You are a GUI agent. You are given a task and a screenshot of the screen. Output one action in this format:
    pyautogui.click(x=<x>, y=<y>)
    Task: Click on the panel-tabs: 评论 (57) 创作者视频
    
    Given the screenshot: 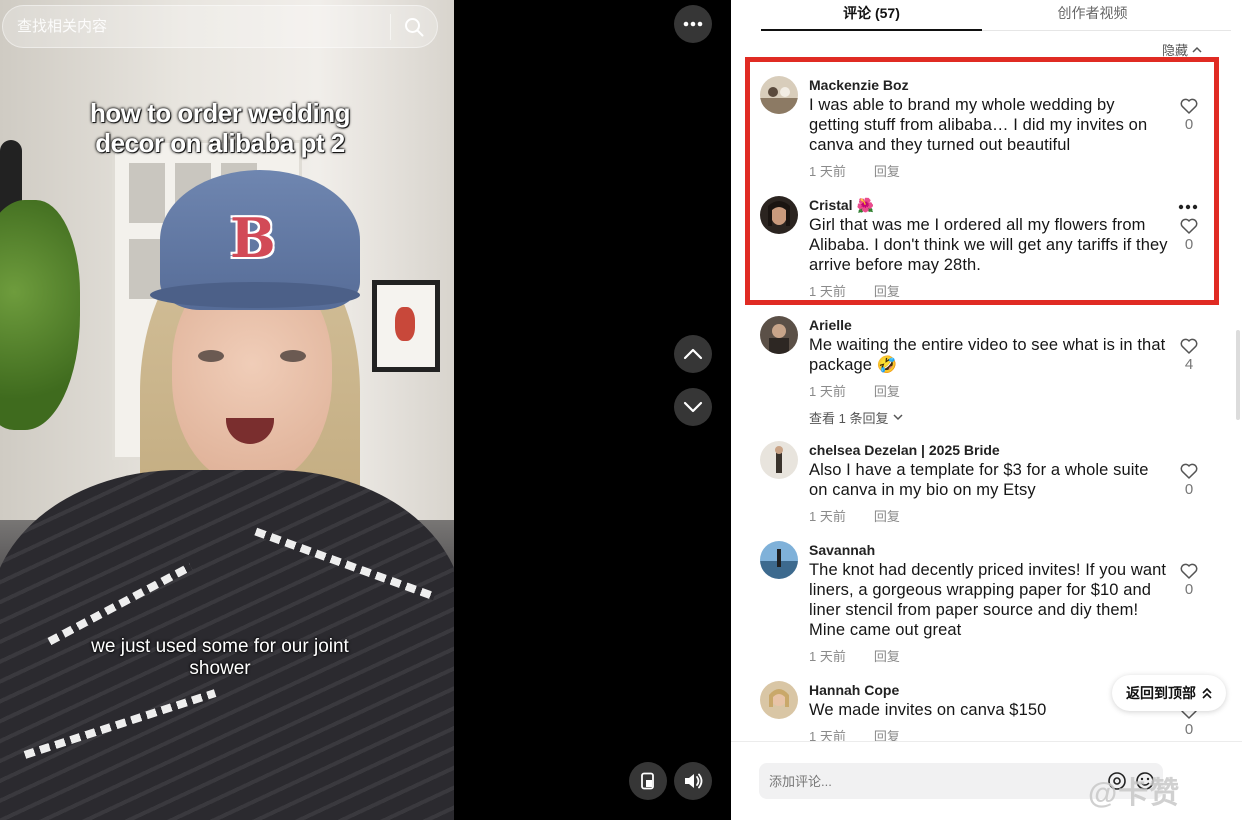 What is the action you would take?
    pyautogui.click(x=996, y=15)
    